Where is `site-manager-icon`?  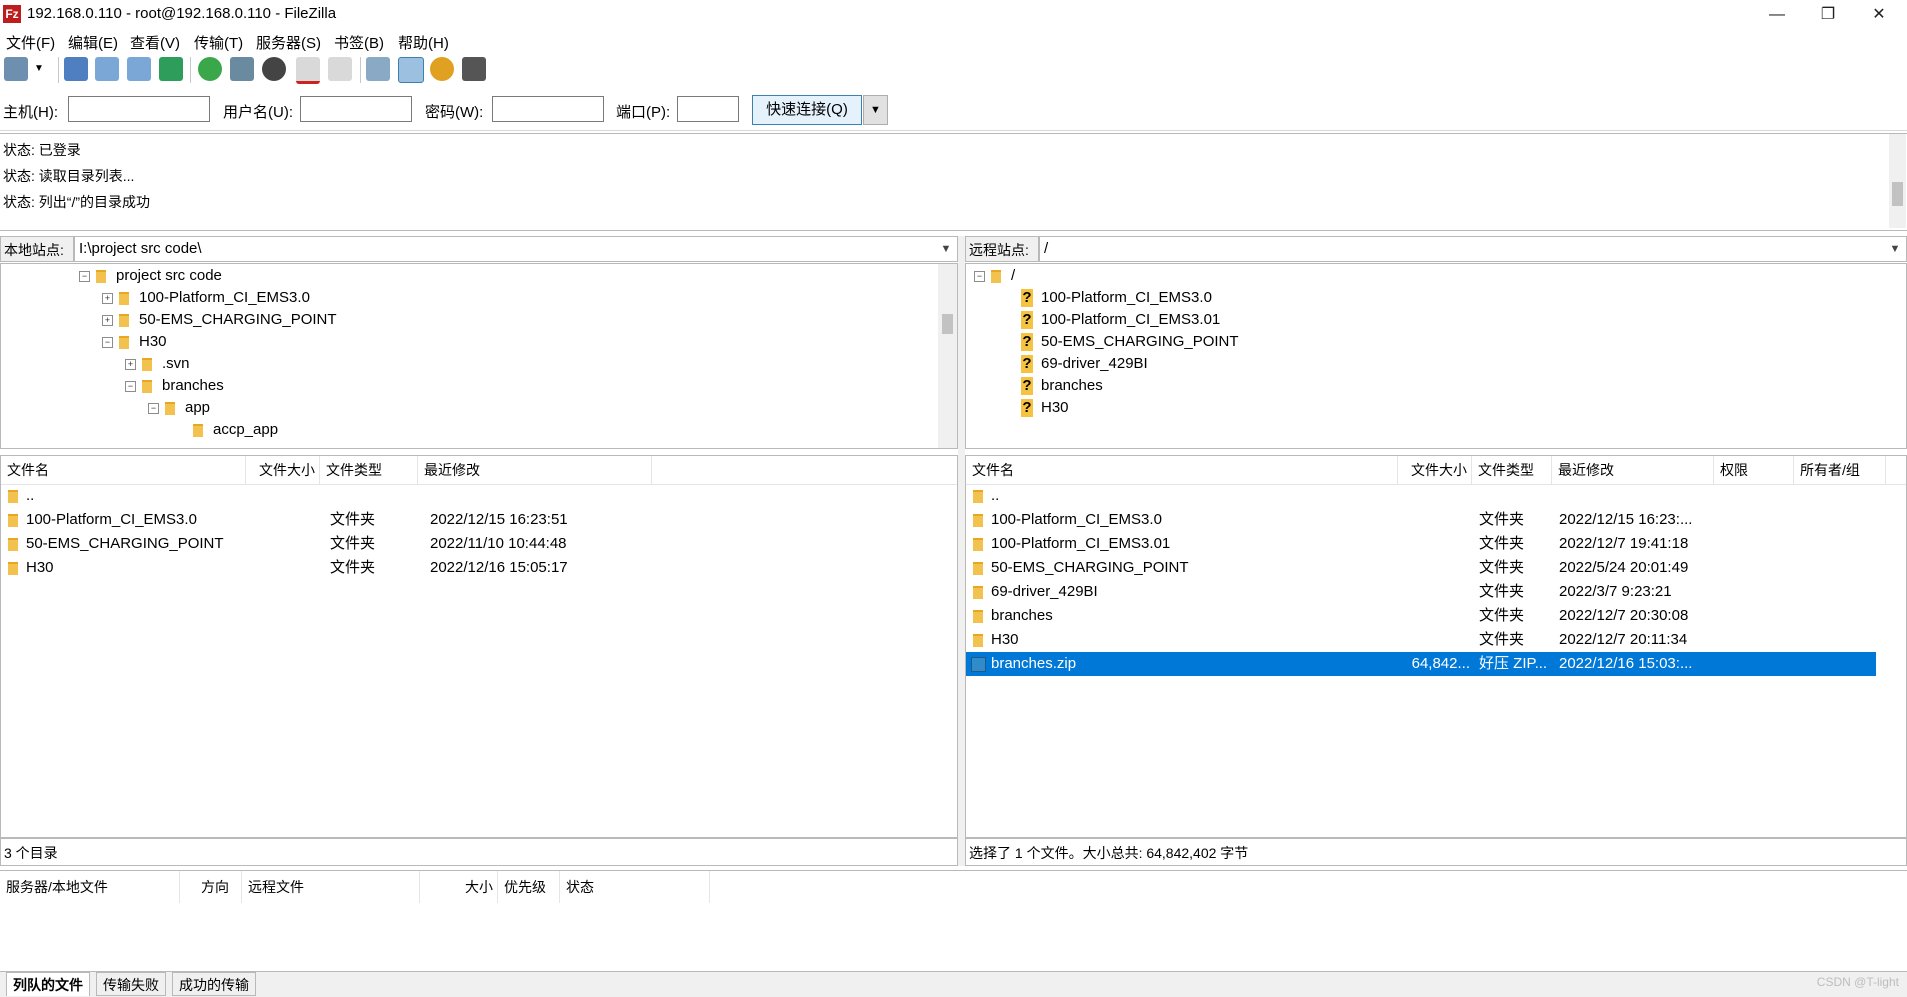
site-manager-icon is located at coordinates (16, 69).